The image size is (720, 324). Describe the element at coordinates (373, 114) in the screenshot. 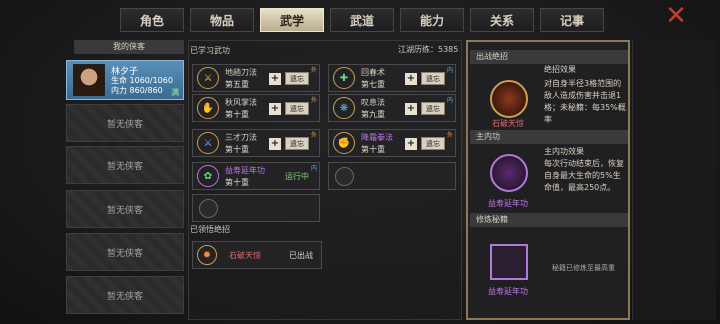

I see `skill-level: 第九重` at that location.